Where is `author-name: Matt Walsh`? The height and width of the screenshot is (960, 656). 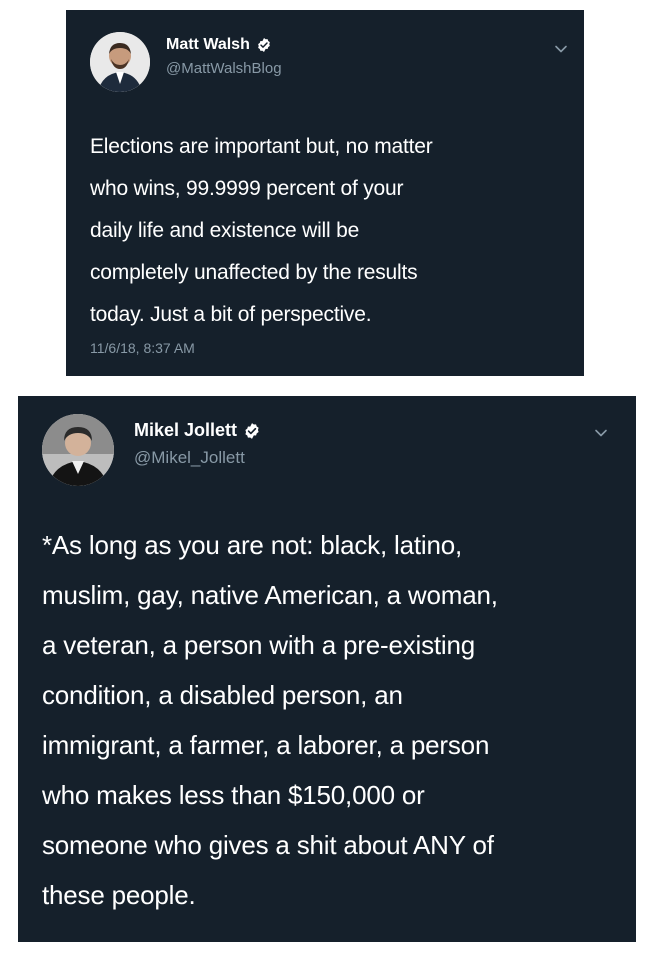
author-name: Matt Walsh is located at coordinates (208, 45).